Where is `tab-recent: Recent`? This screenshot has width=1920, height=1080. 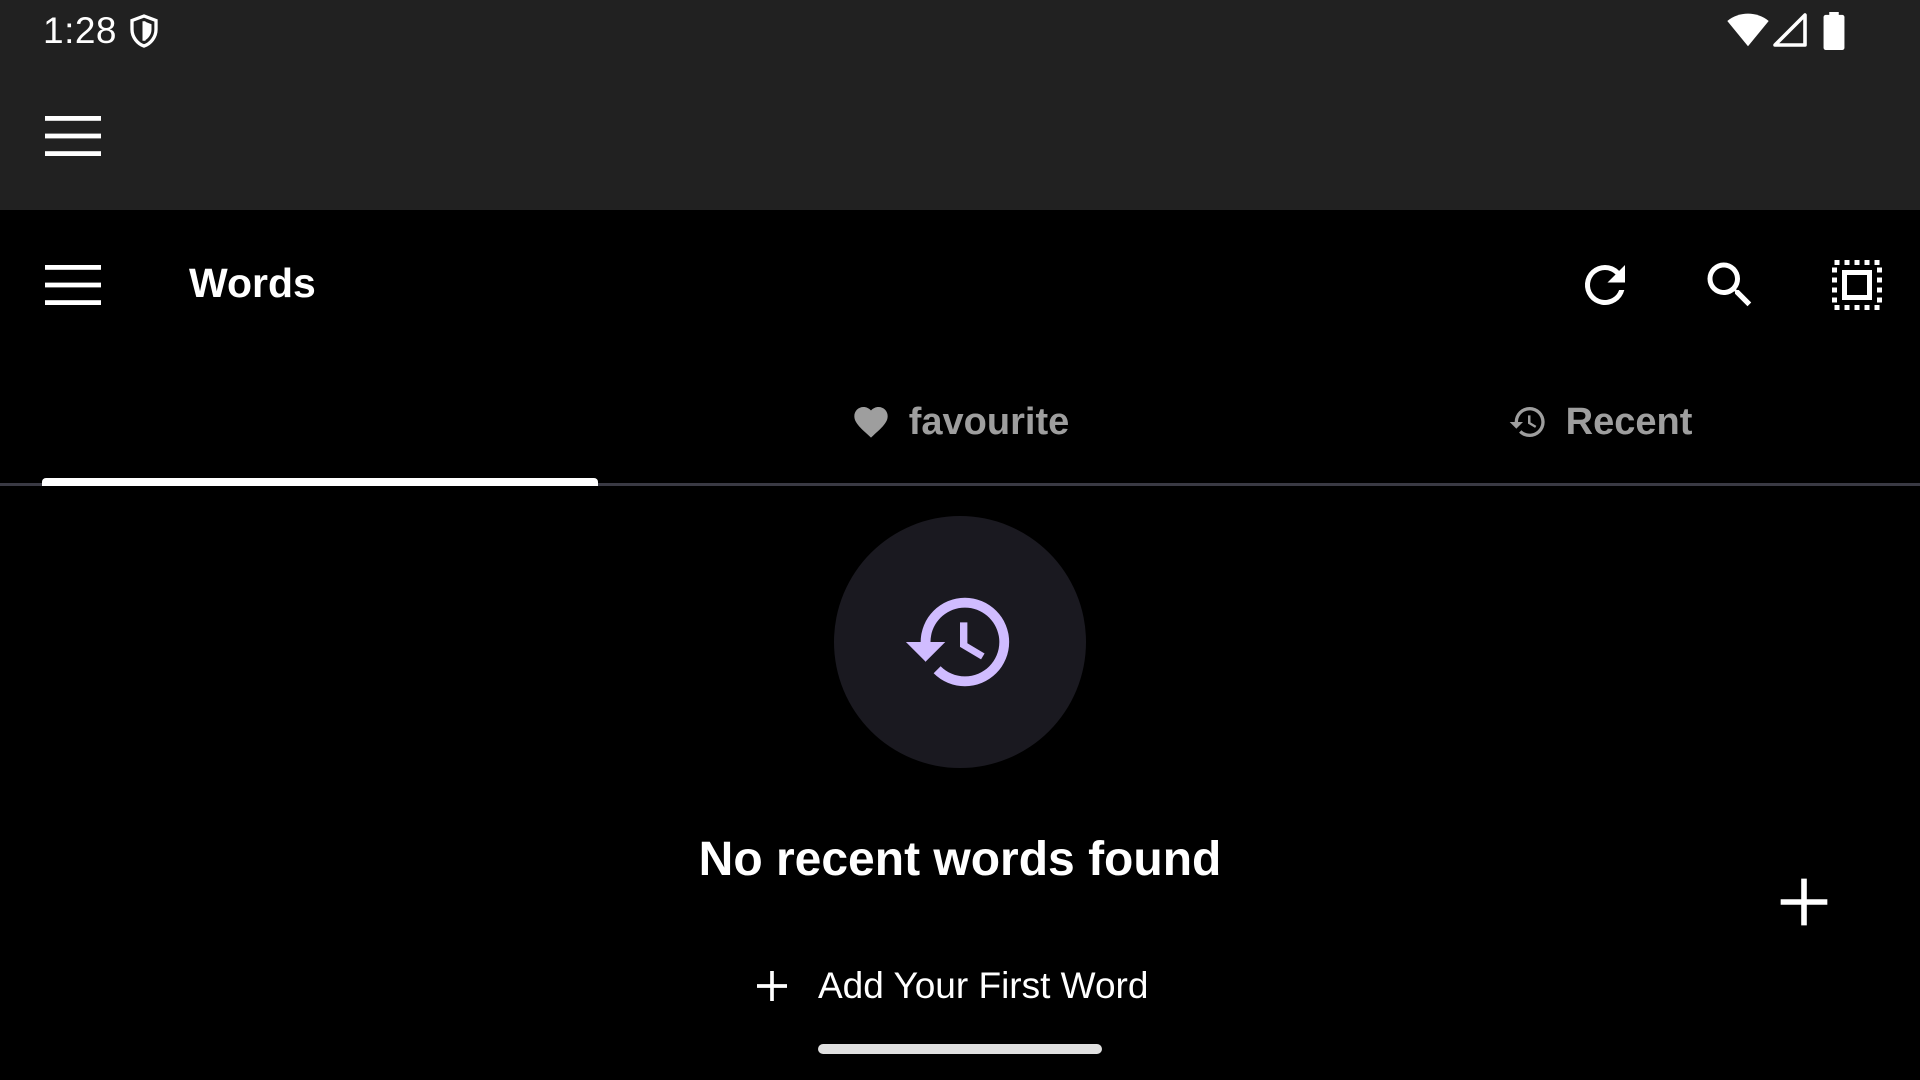
tab-recent: Recent is located at coordinates (1600, 422).